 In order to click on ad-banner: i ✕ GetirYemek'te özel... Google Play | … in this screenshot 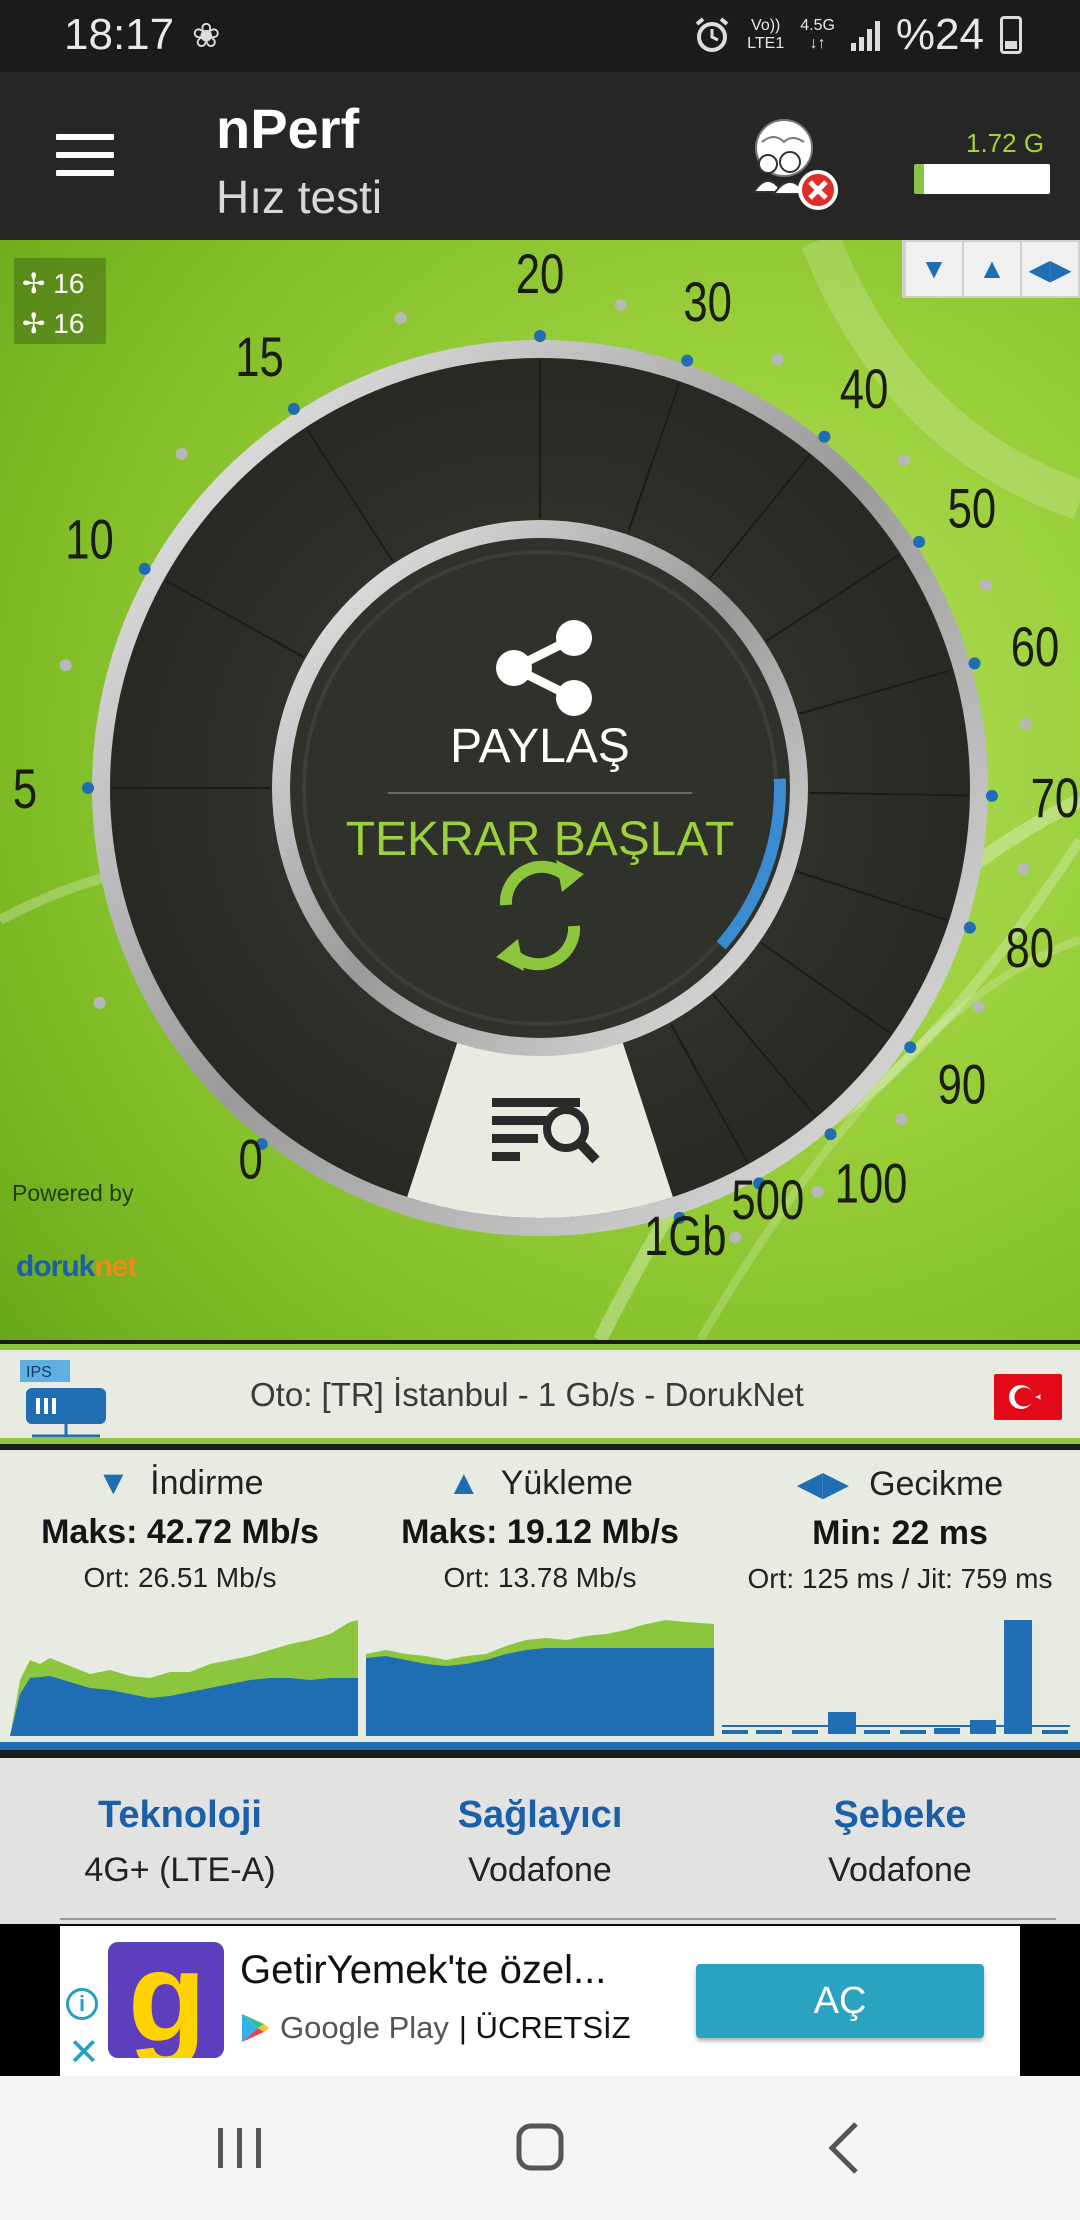, I will do `click(540, 2001)`.